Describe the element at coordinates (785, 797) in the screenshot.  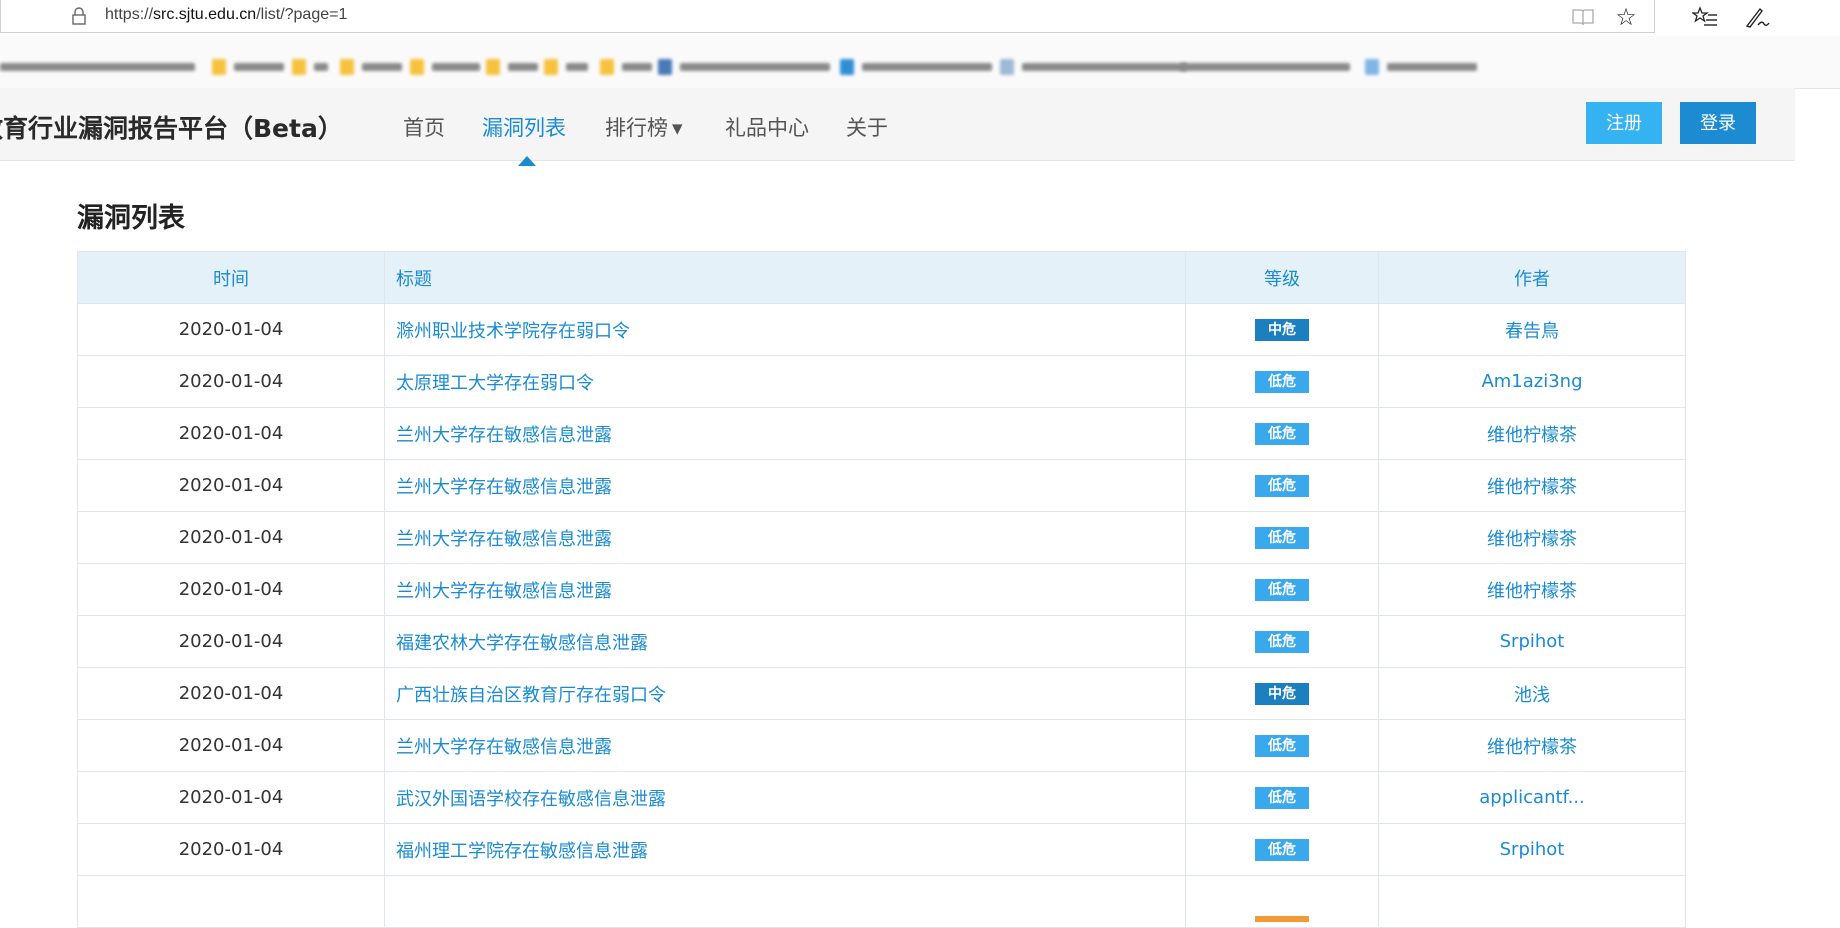
I see `row-title-link: 武汉外国语学校存在敏感信息泄露` at that location.